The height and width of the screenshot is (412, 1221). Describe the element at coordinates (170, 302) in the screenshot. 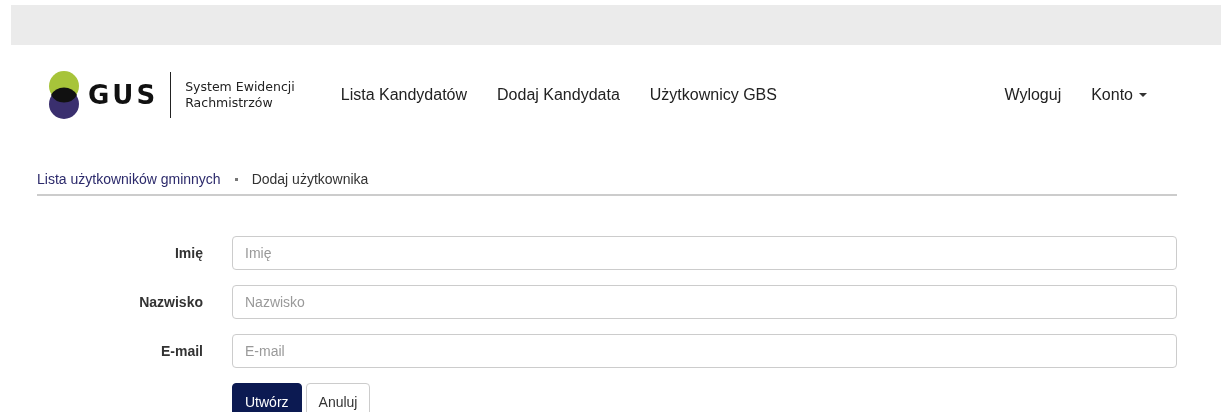

I see `field-label: Nazwisko` at that location.